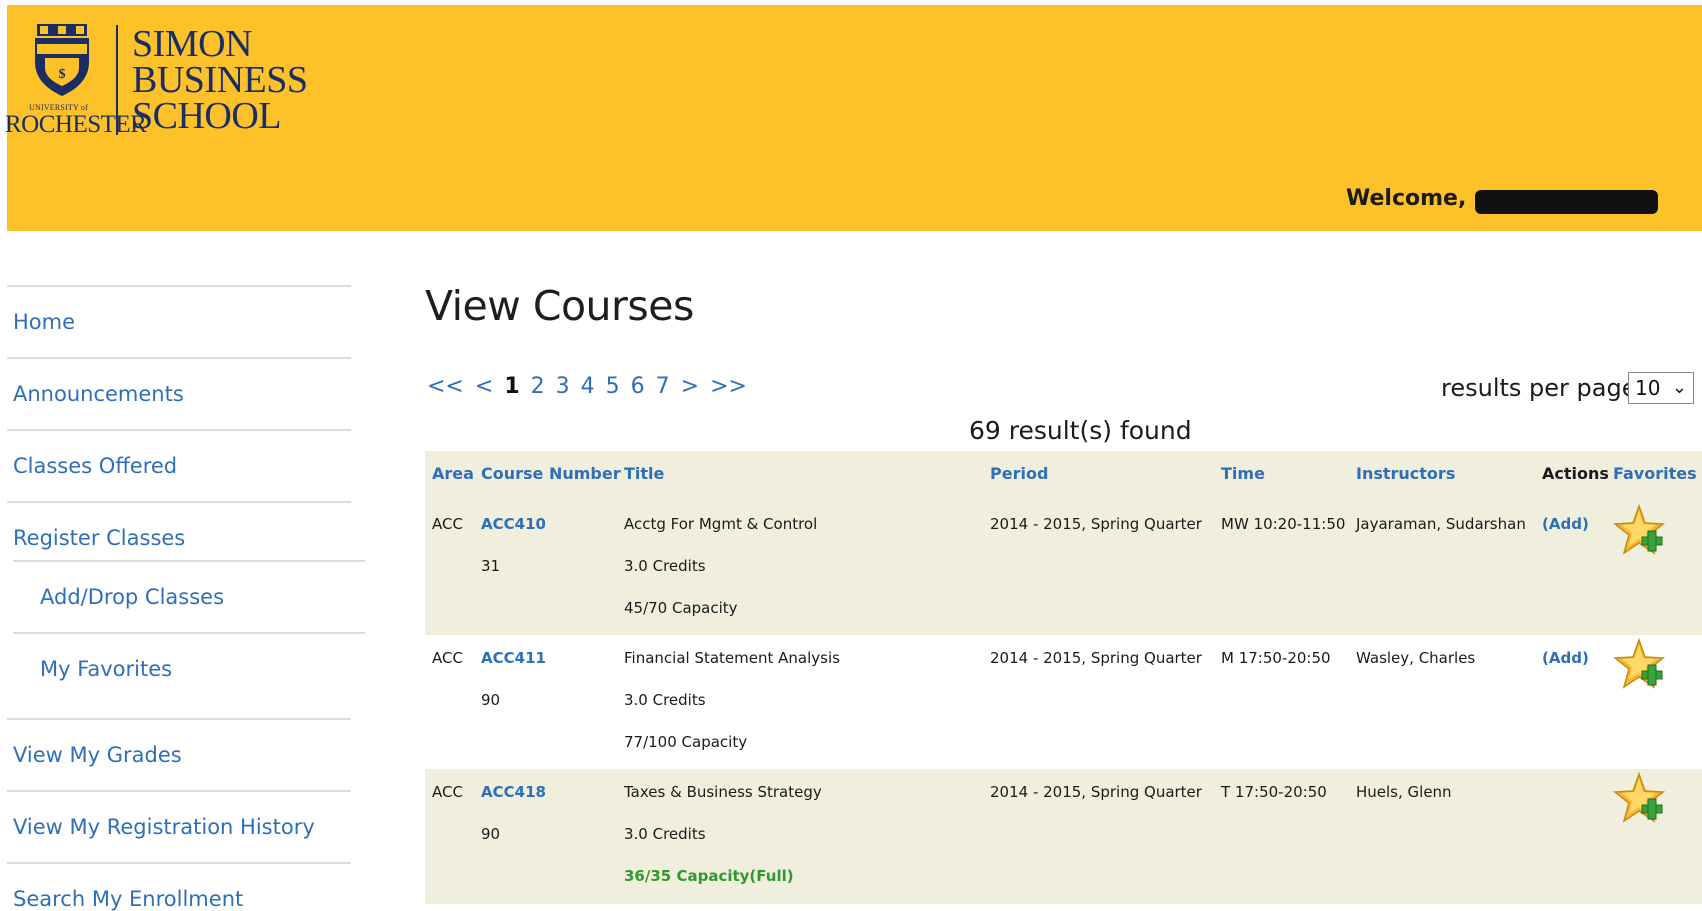 Image resolution: width=1702 pixels, height=911 pixels. What do you see at coordinates (1274, 792) in the screenshot?
I see `cell-time: T 17:50-20:50` at bounding box center [1274, 792].